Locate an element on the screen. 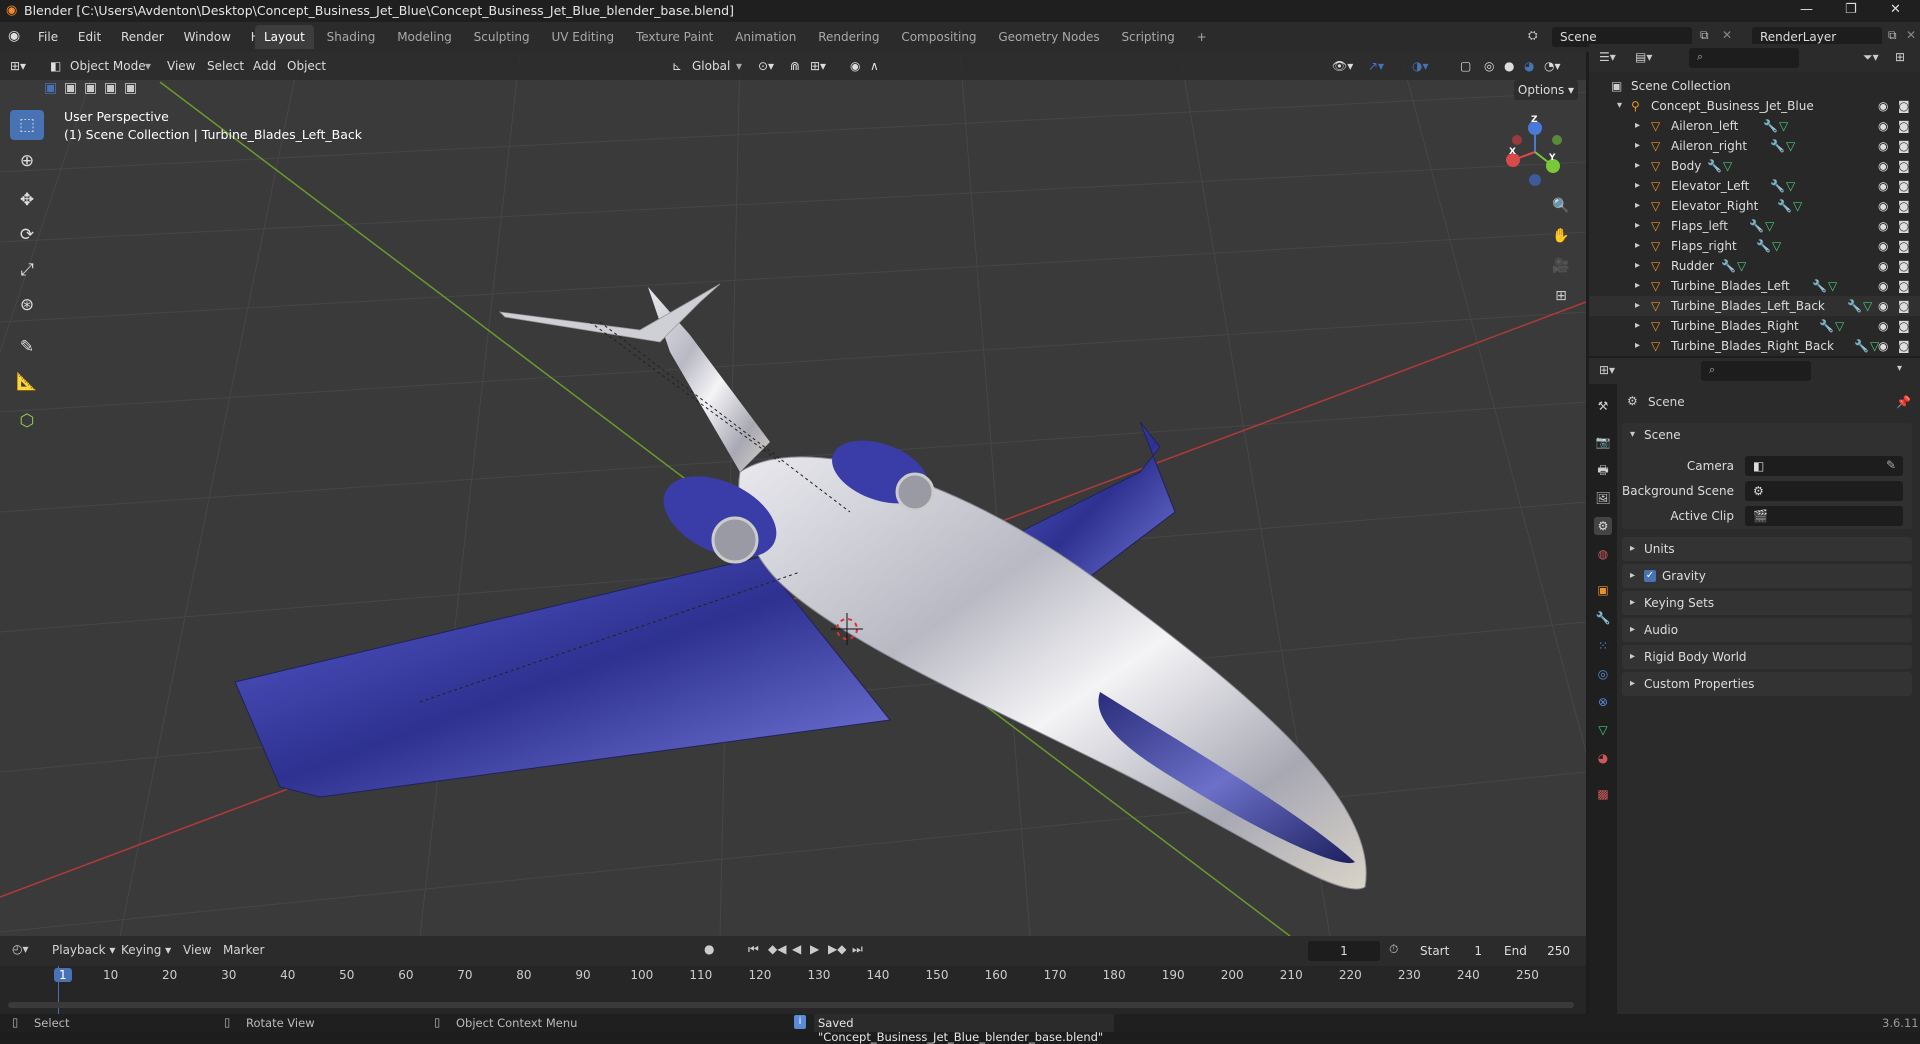 The image size is (1920, 1044). marker-menu: Marker is located at coordinates (243, 950).